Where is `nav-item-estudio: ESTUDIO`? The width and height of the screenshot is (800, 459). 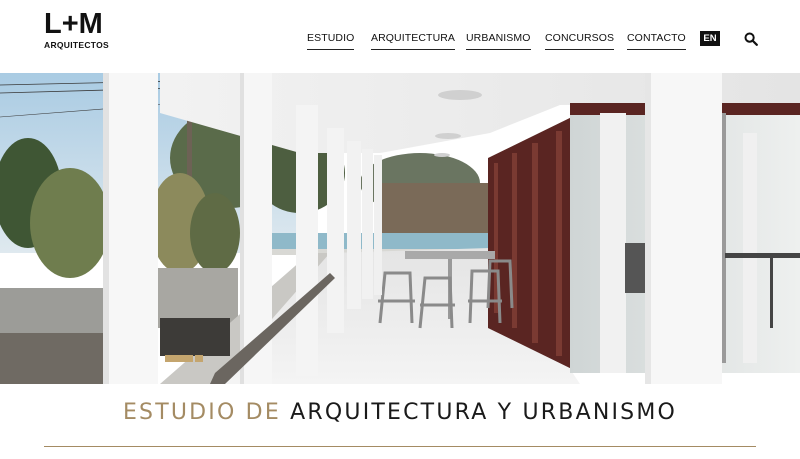 nav-item-estudio: ESTUDIO is located at coordinates (331, 41).